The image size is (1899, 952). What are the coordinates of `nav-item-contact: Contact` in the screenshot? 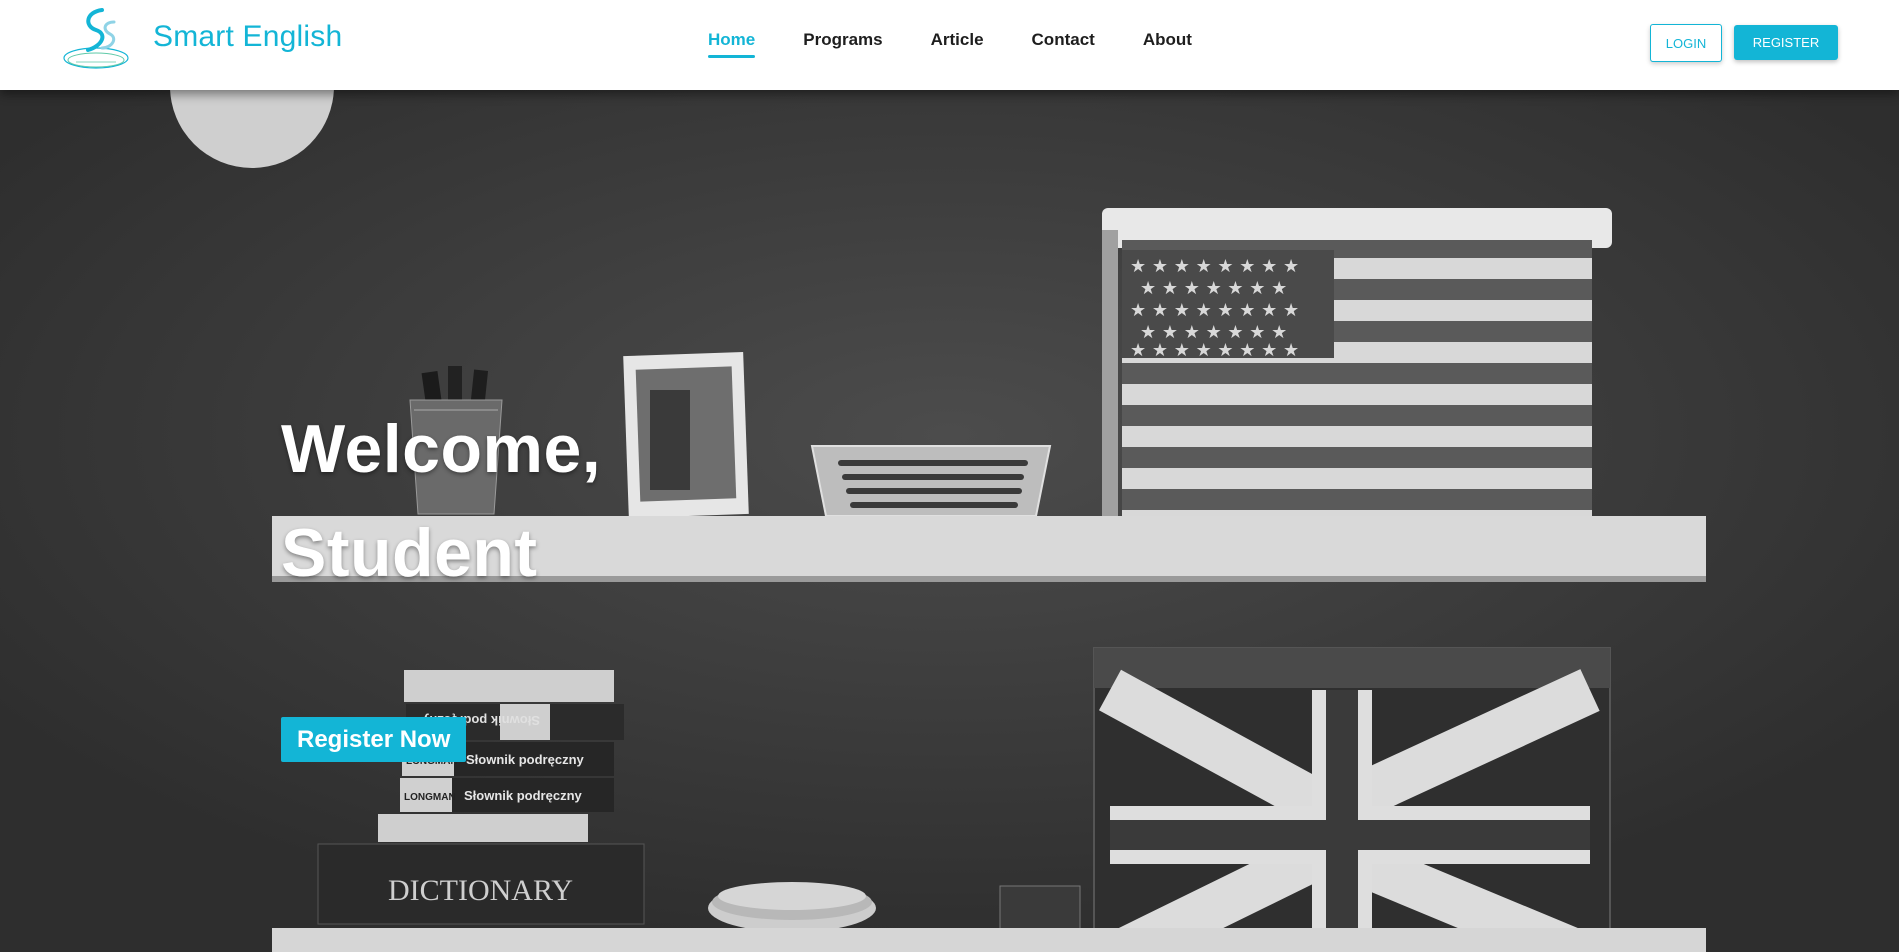 It's located at (1063, 40).